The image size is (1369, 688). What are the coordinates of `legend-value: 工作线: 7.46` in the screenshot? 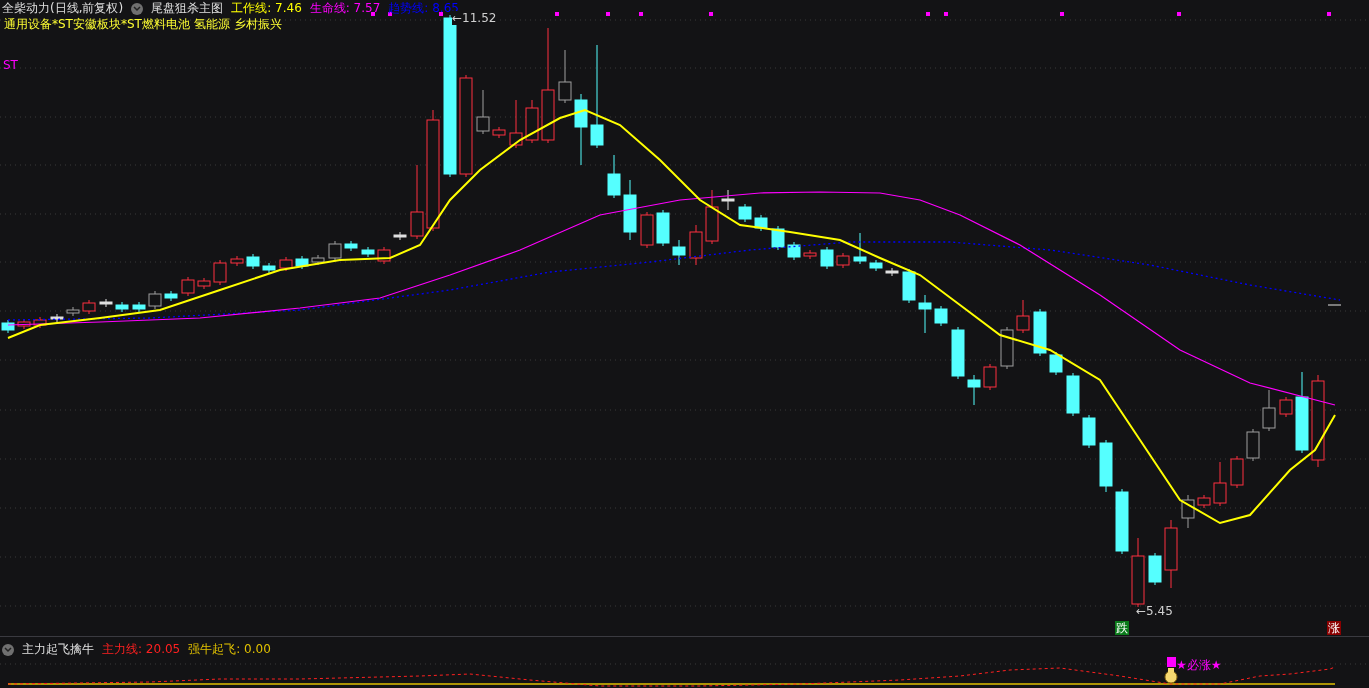 It's located at (266, 8).